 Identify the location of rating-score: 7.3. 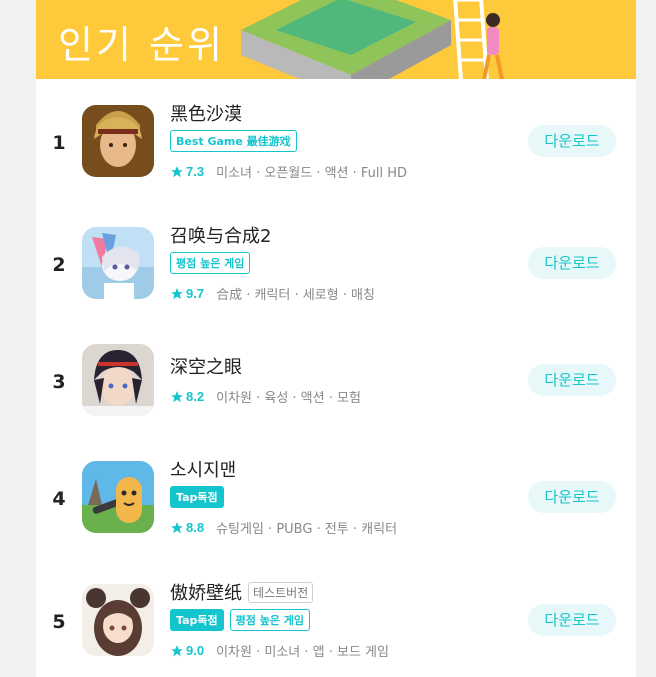
(195, 171).